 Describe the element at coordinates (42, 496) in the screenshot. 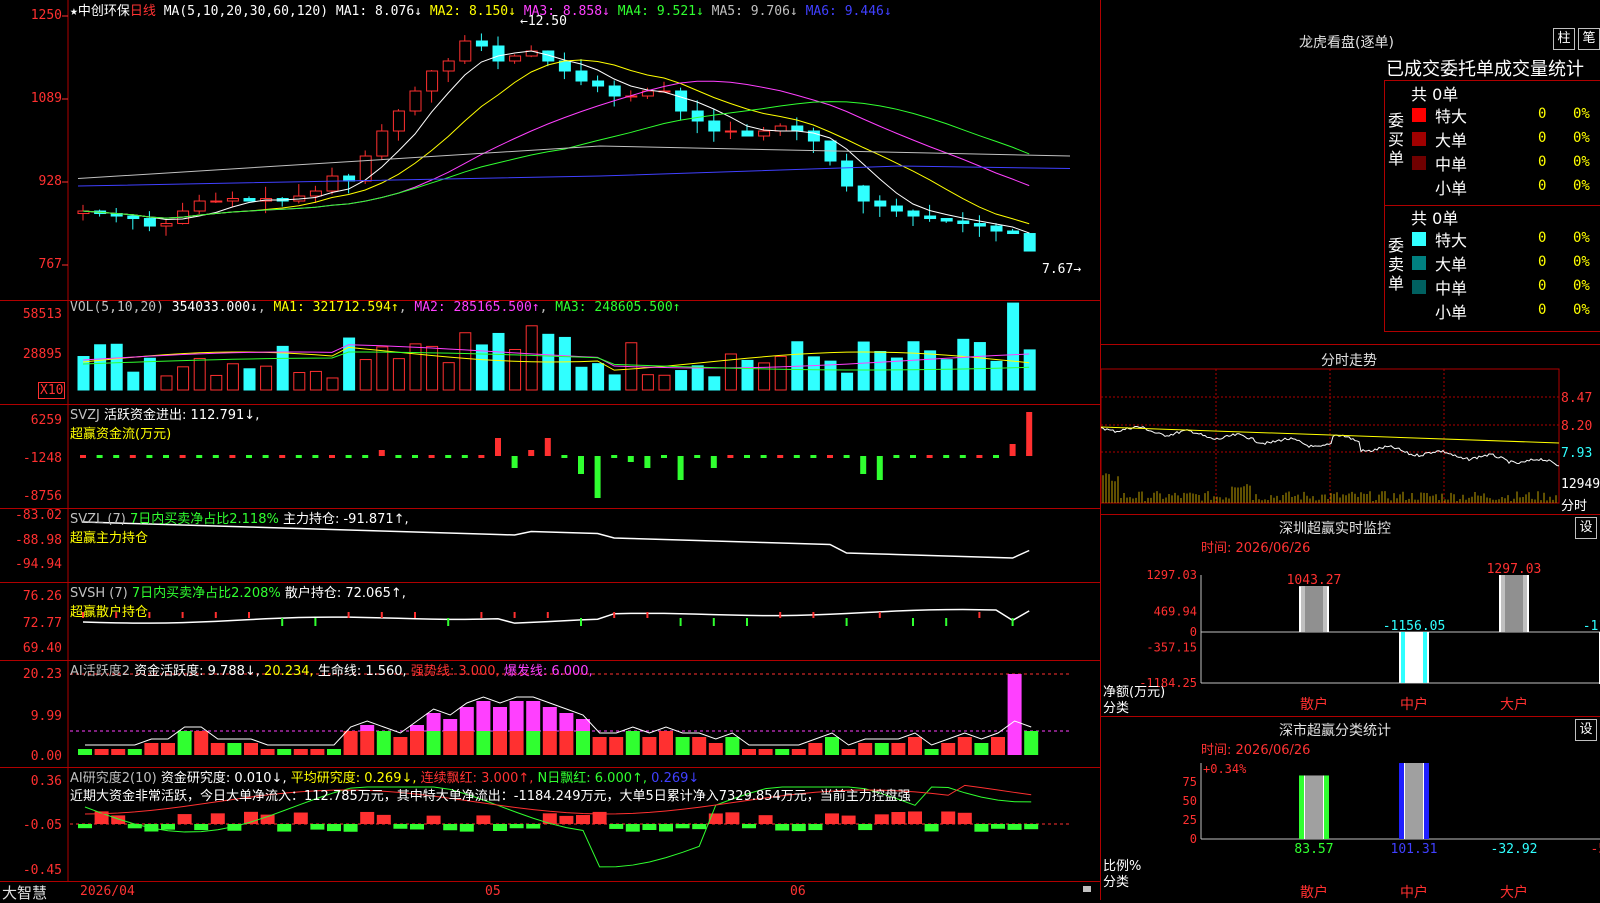

I see `svzj-ytick: -8756` at that location.